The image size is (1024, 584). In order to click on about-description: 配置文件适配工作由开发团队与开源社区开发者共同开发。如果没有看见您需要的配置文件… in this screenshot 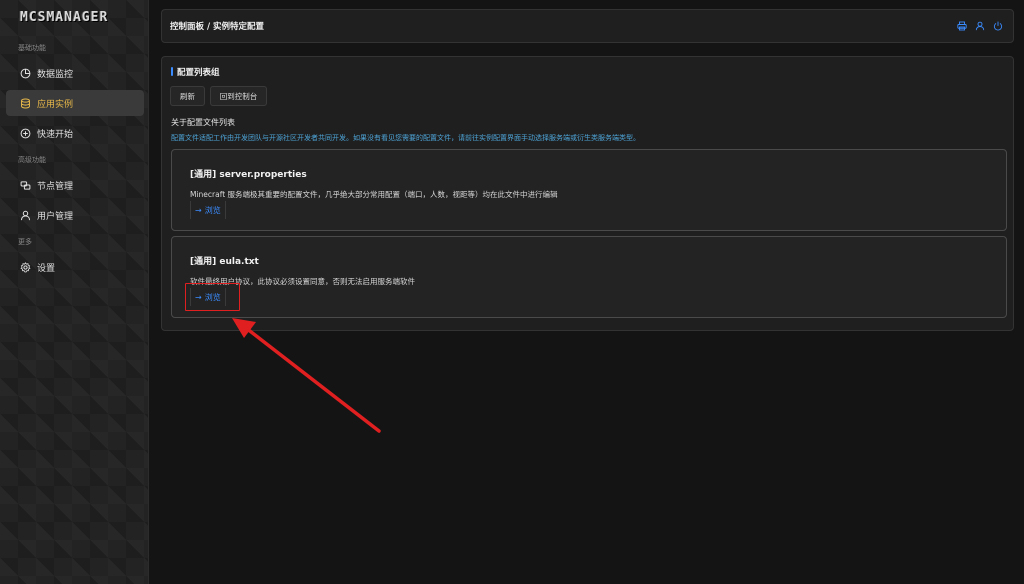, I will do `click(405, 138)`.